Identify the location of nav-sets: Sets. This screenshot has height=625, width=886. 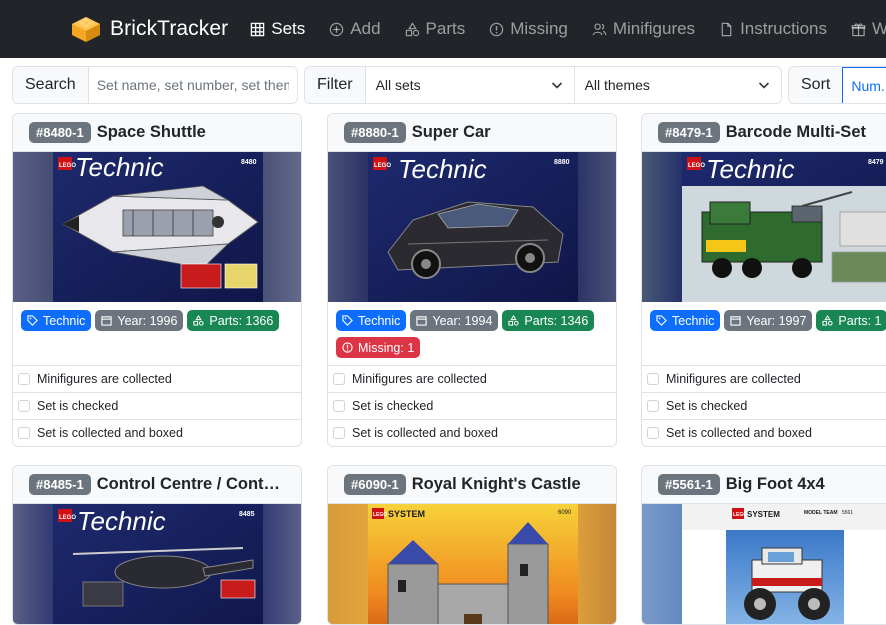
(277, 29).